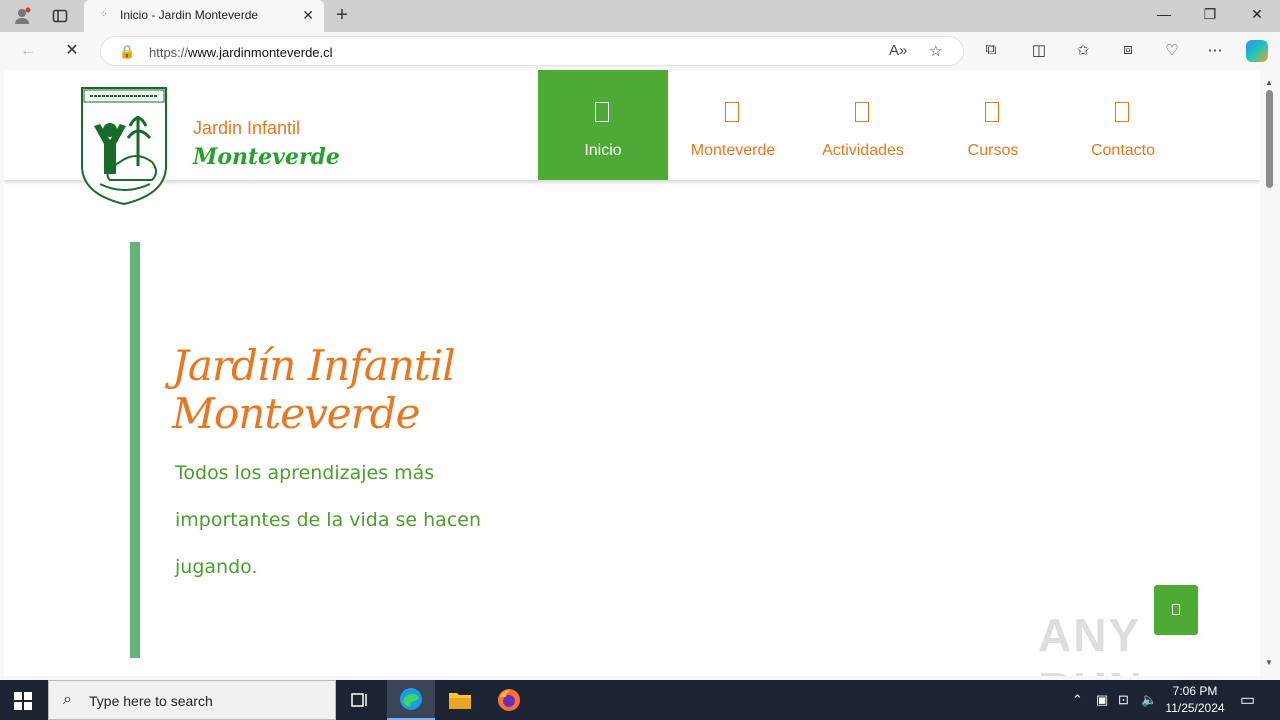 This screenshot has height=720, width=1280. Describe the element at coordinates (246, 128) in the screenshot. I see `brand-line-1: Jardin Infantil` at that location.